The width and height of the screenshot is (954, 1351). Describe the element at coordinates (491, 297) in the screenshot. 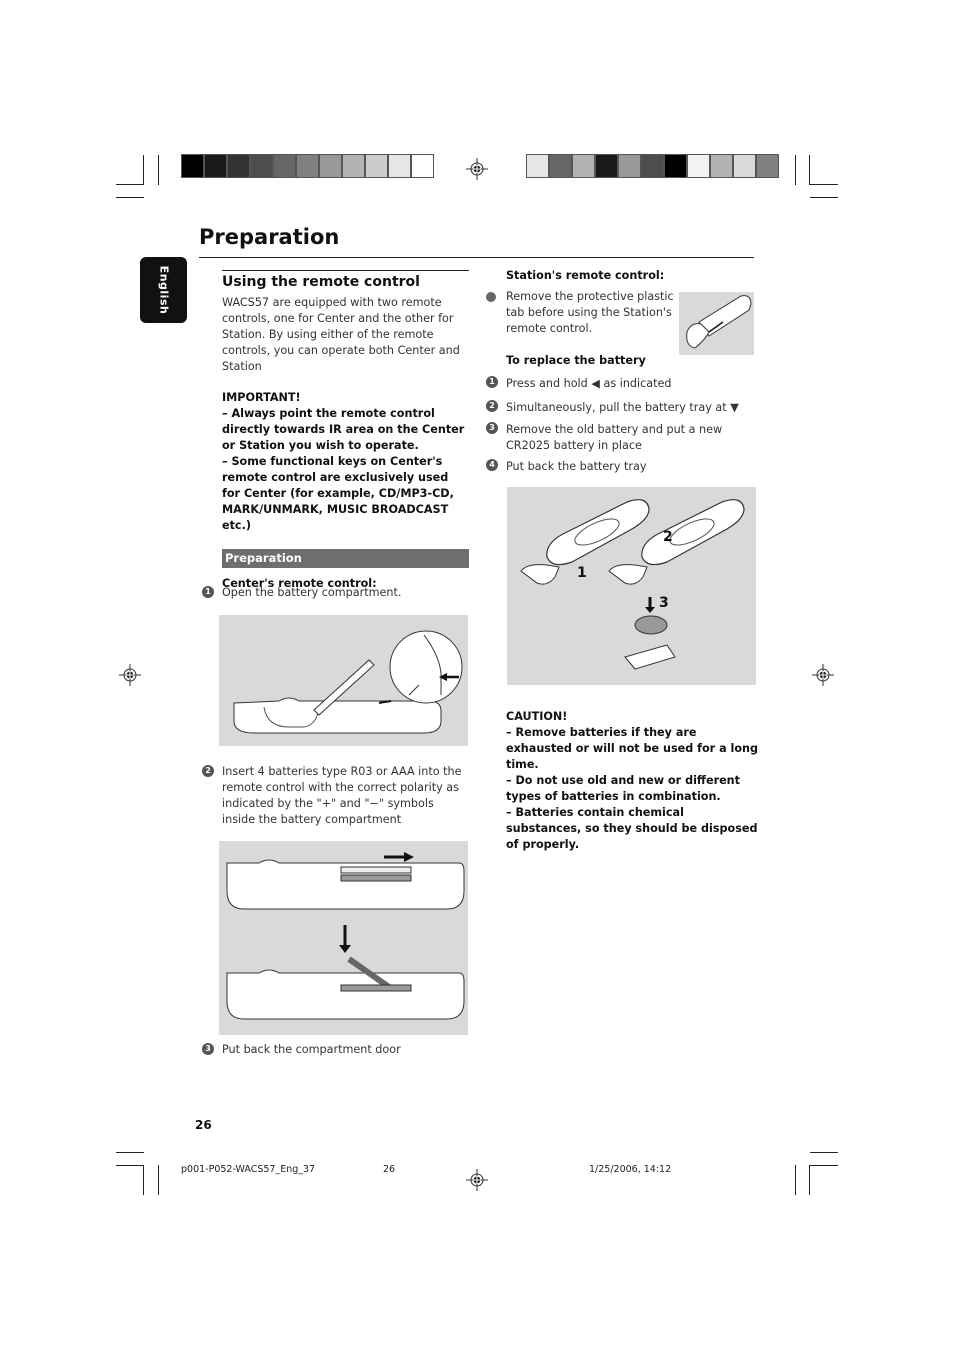

I see `bullet-icon` at that location.